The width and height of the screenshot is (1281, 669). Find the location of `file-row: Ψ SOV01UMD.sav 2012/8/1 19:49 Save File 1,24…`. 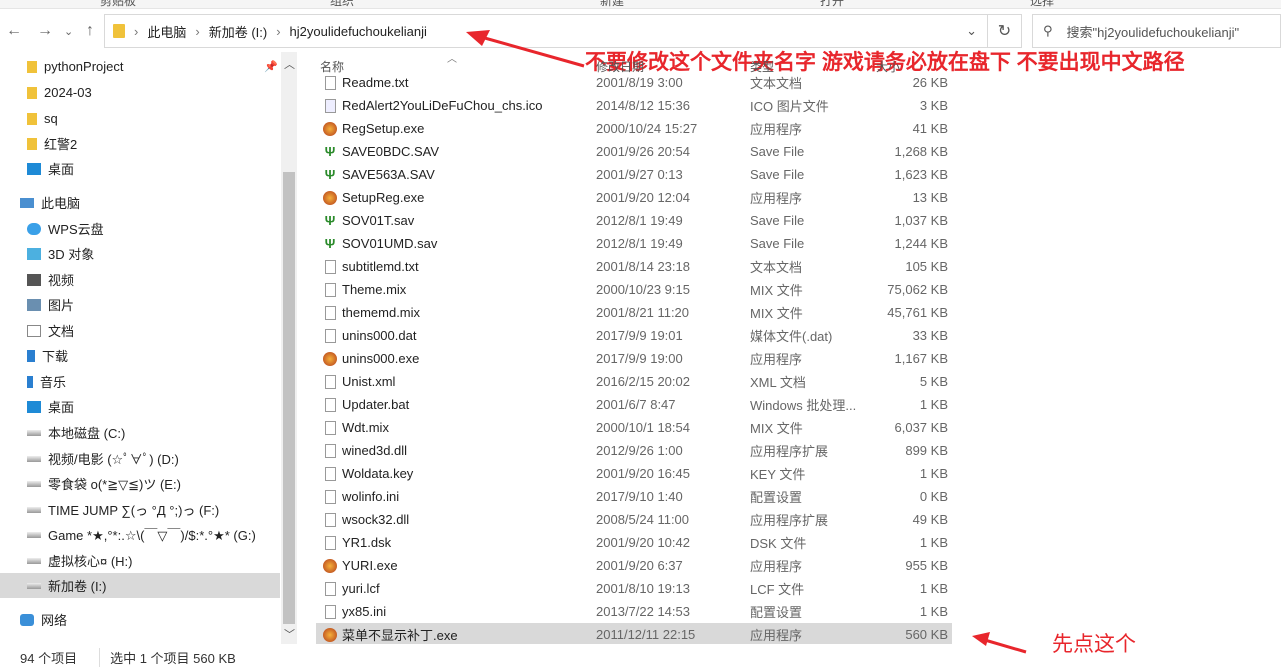

file-row: Ψ SOV01UMD.sav 2012/8/1 19:49 Save File 1,24… is located at coordinates (634, 243).